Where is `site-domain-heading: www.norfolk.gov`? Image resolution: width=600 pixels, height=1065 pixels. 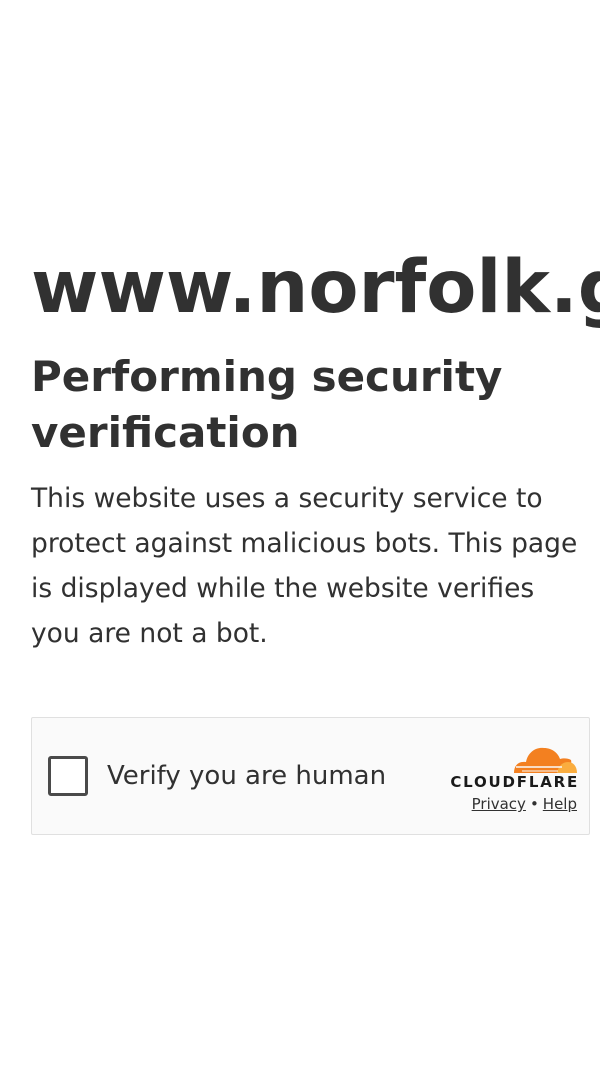 site-domain-heading: www.norfolk.gov is located at coordinates (315, 287).